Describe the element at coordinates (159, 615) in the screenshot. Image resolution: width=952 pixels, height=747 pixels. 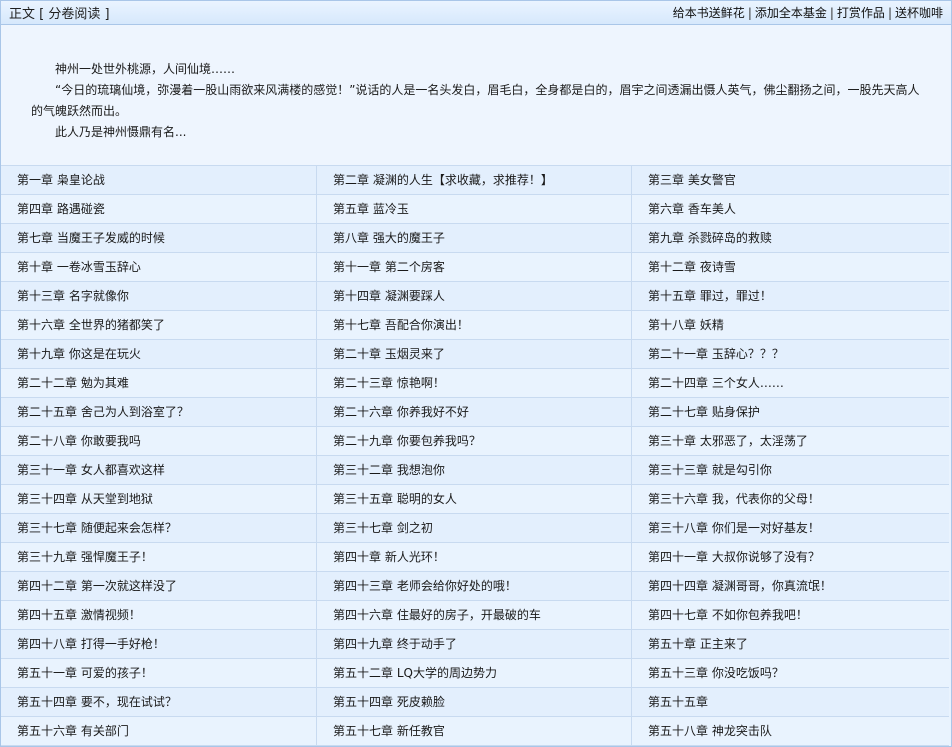
I see `chapter-link: 第四十五章 激情视频！` at that location.